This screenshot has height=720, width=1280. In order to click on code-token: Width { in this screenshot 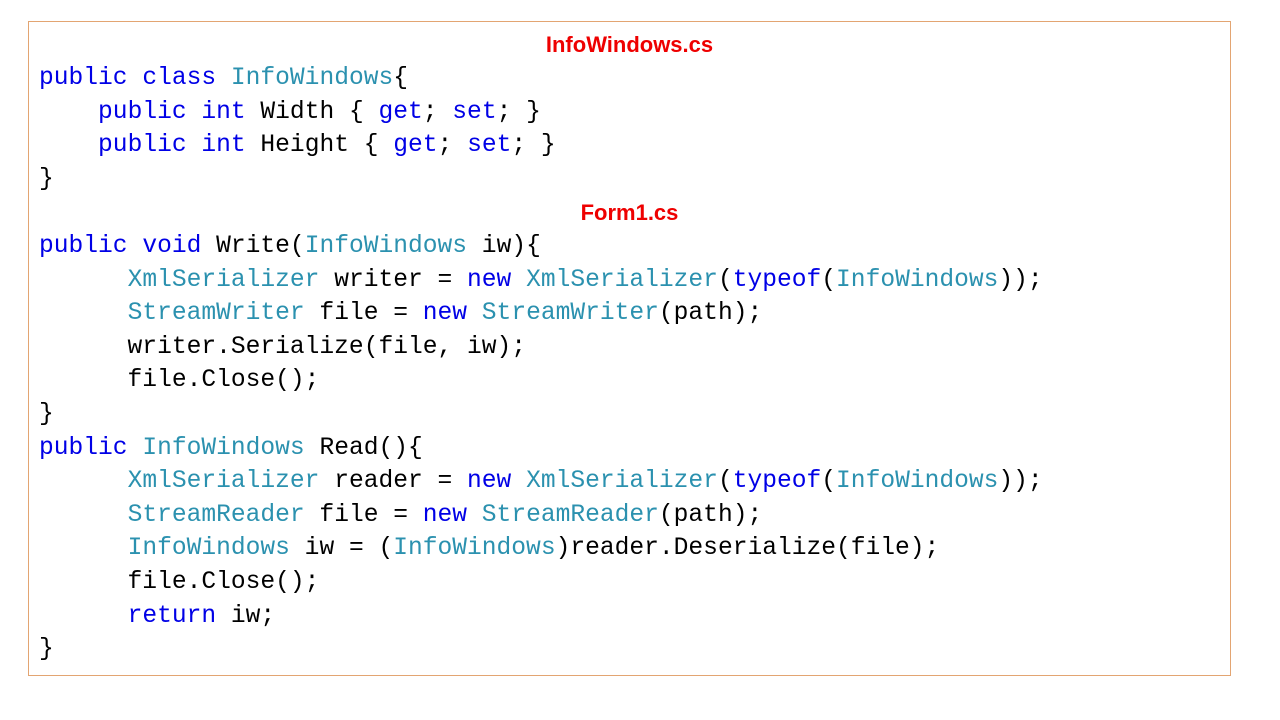, I will do `click(312, 112)`.